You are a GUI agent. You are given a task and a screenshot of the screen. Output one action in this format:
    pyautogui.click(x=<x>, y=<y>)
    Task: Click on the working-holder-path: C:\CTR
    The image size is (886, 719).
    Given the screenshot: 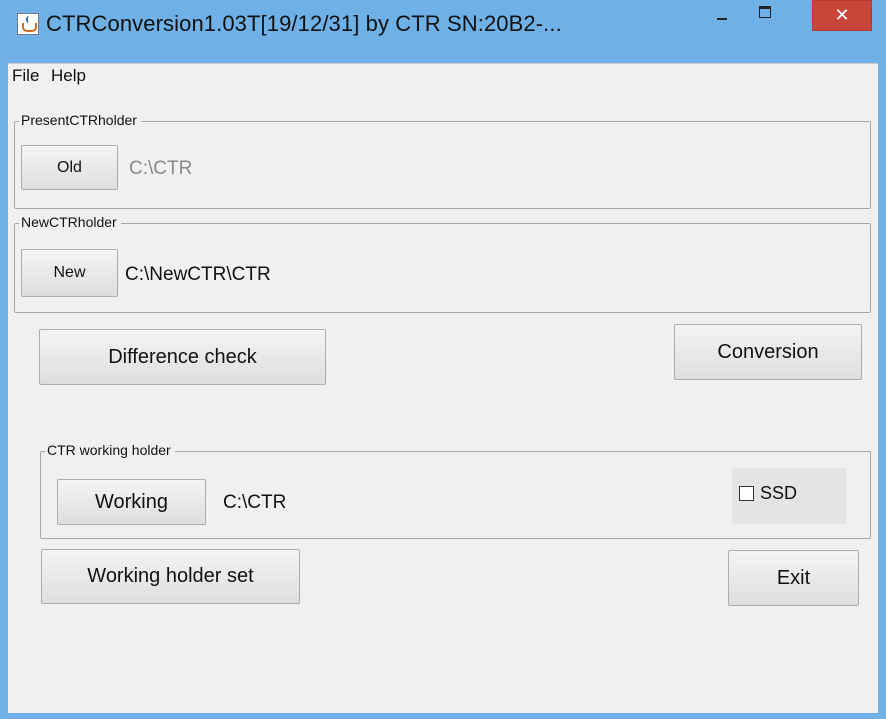 What is the action you would take?
    pyautogui.click(x=255, y=502)
    